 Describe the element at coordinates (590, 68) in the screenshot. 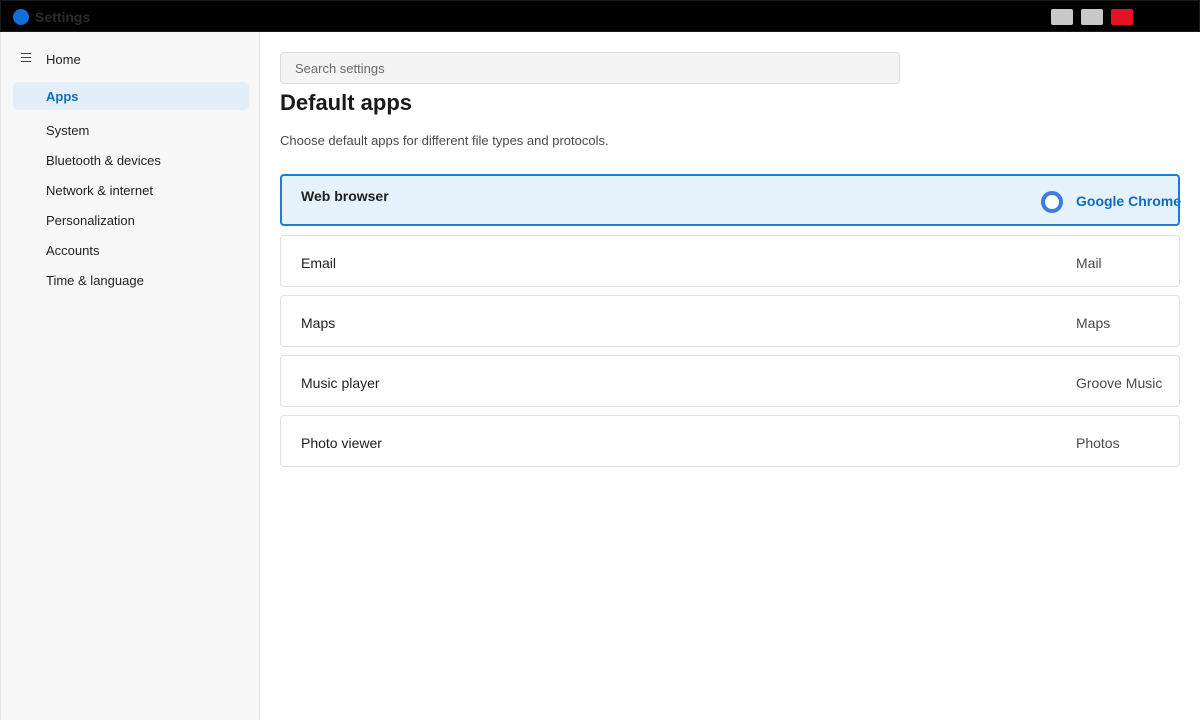

I see `search-input` at that location.